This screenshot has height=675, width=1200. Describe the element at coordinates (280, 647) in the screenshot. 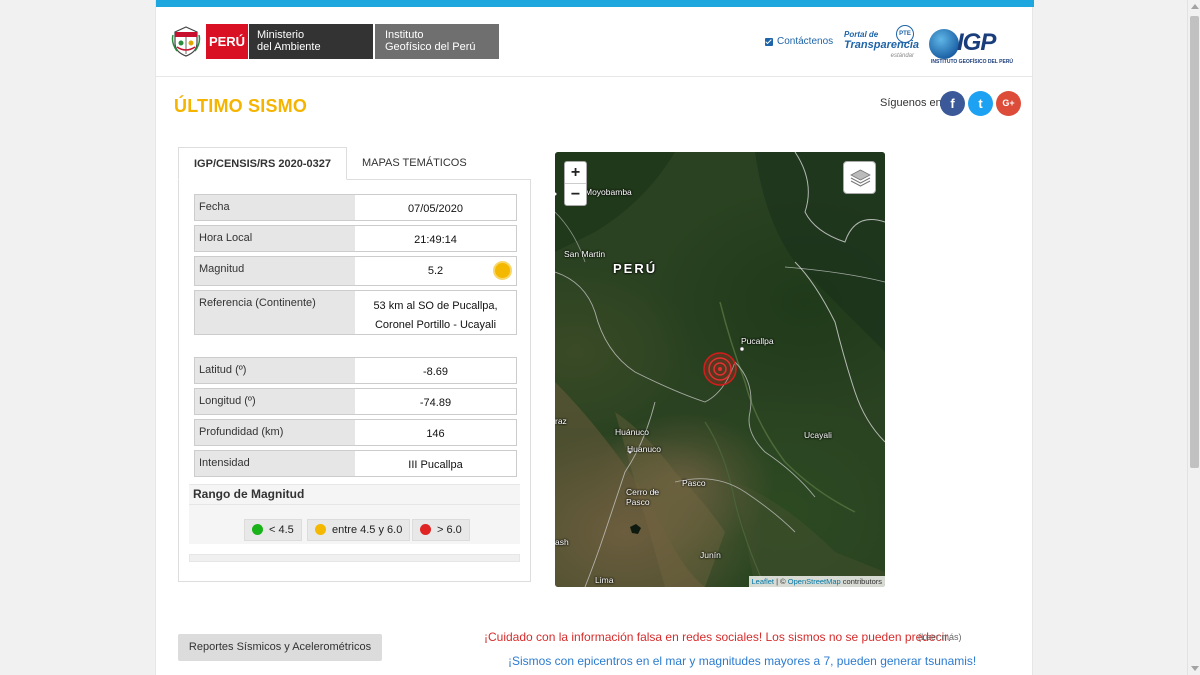

I see `seismic-reports-button: Reportes Sísmicos y Acelerométricos` at that location.